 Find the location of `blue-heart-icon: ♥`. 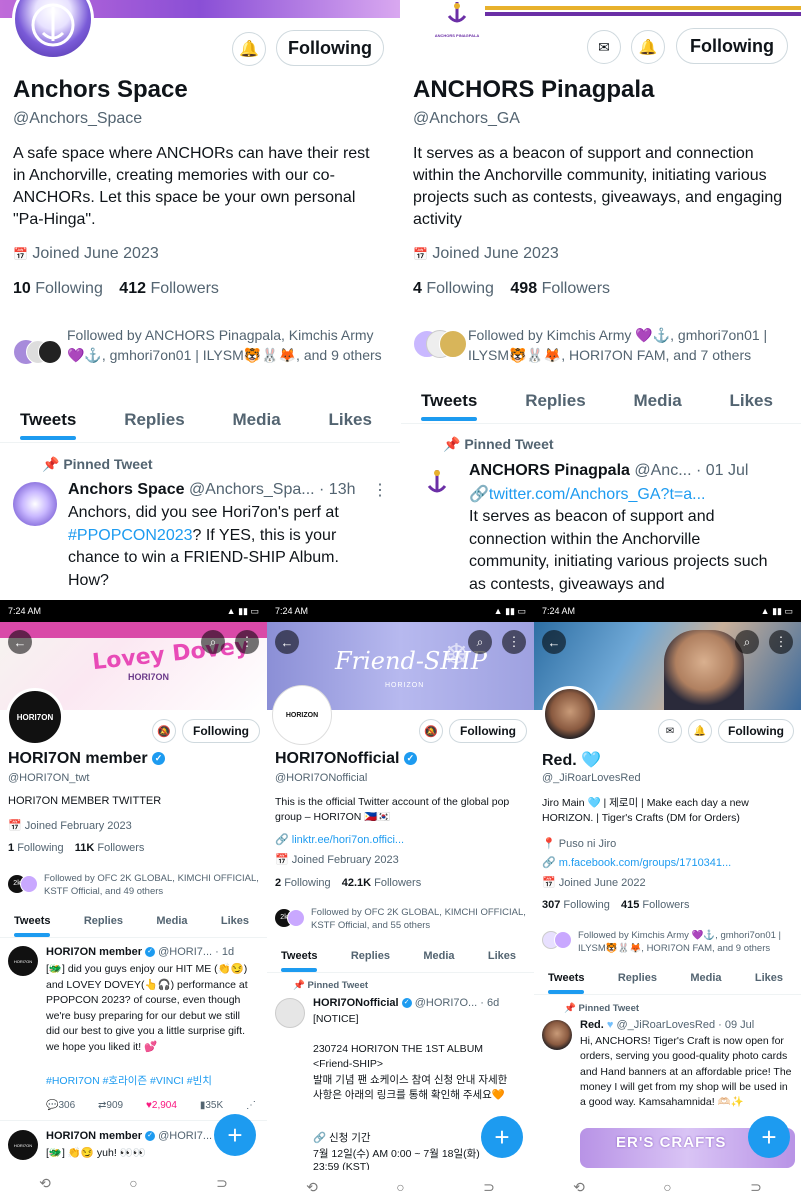

blue-heart-icon: ♥ is located at coordinates (610, 1025).